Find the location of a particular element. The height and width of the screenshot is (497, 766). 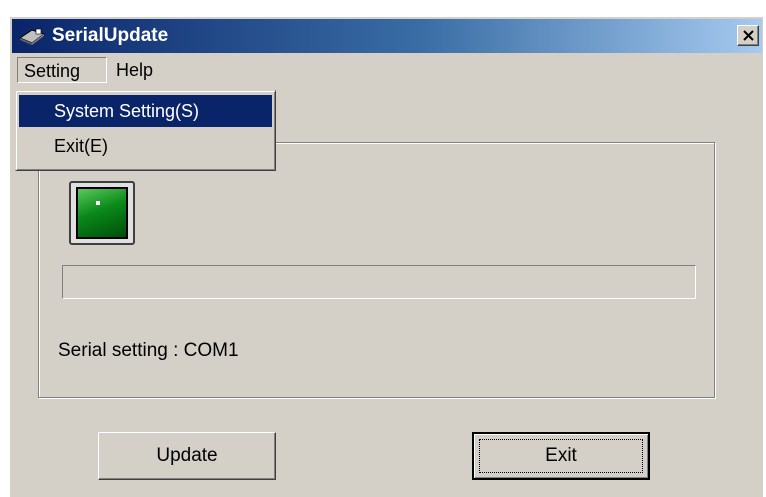

serial-setting-label: Serial setting : COM1 is located at coordinates (148, 350).